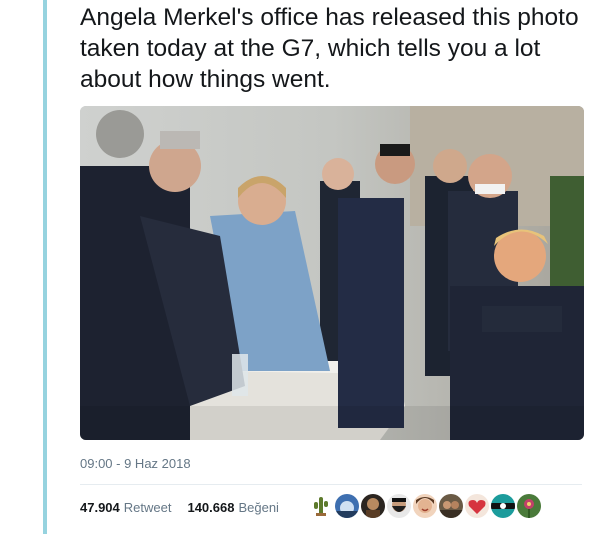 The width and height of the screenshot is (590, 534). Describe the element at coordinates (45, 267) in the screenshot. I see `thread-line` at that location.